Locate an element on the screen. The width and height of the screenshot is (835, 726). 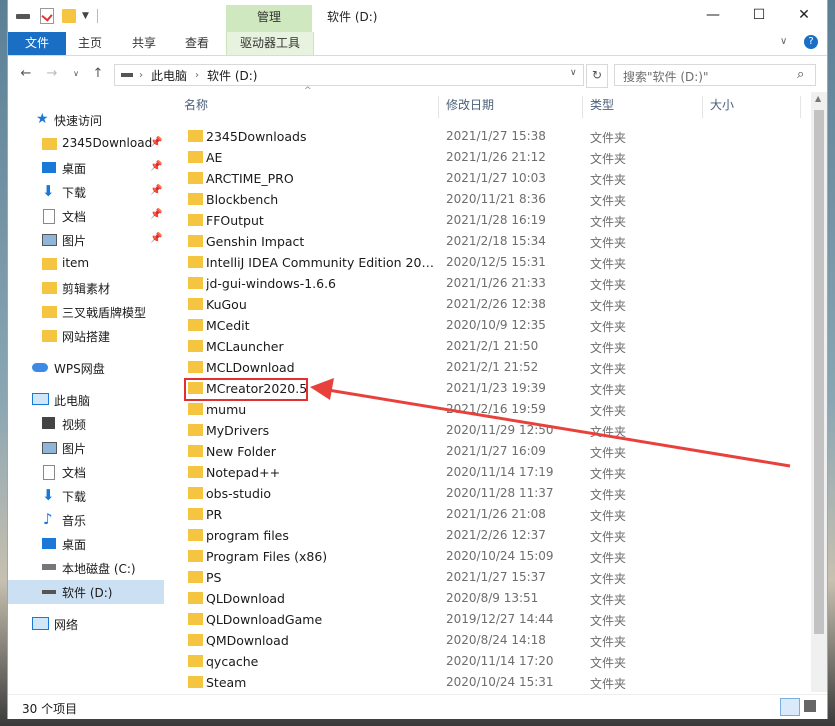
annotation-arrow-line is located at coordinates (559, 428).